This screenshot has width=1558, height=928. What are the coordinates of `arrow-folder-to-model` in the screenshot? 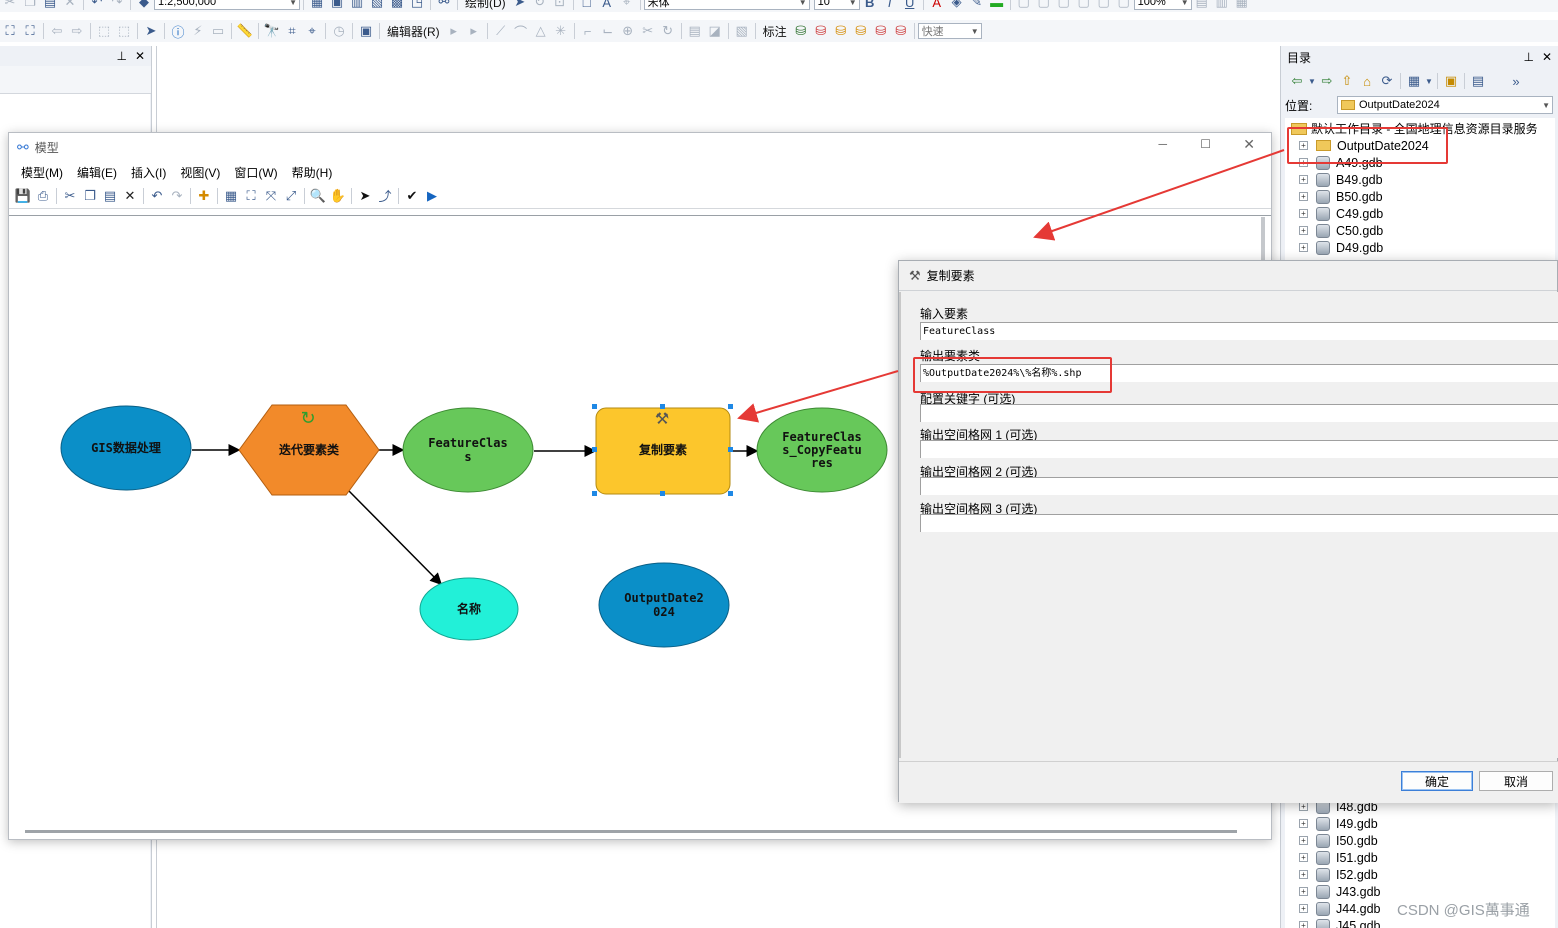 It's located at (1159, 195).